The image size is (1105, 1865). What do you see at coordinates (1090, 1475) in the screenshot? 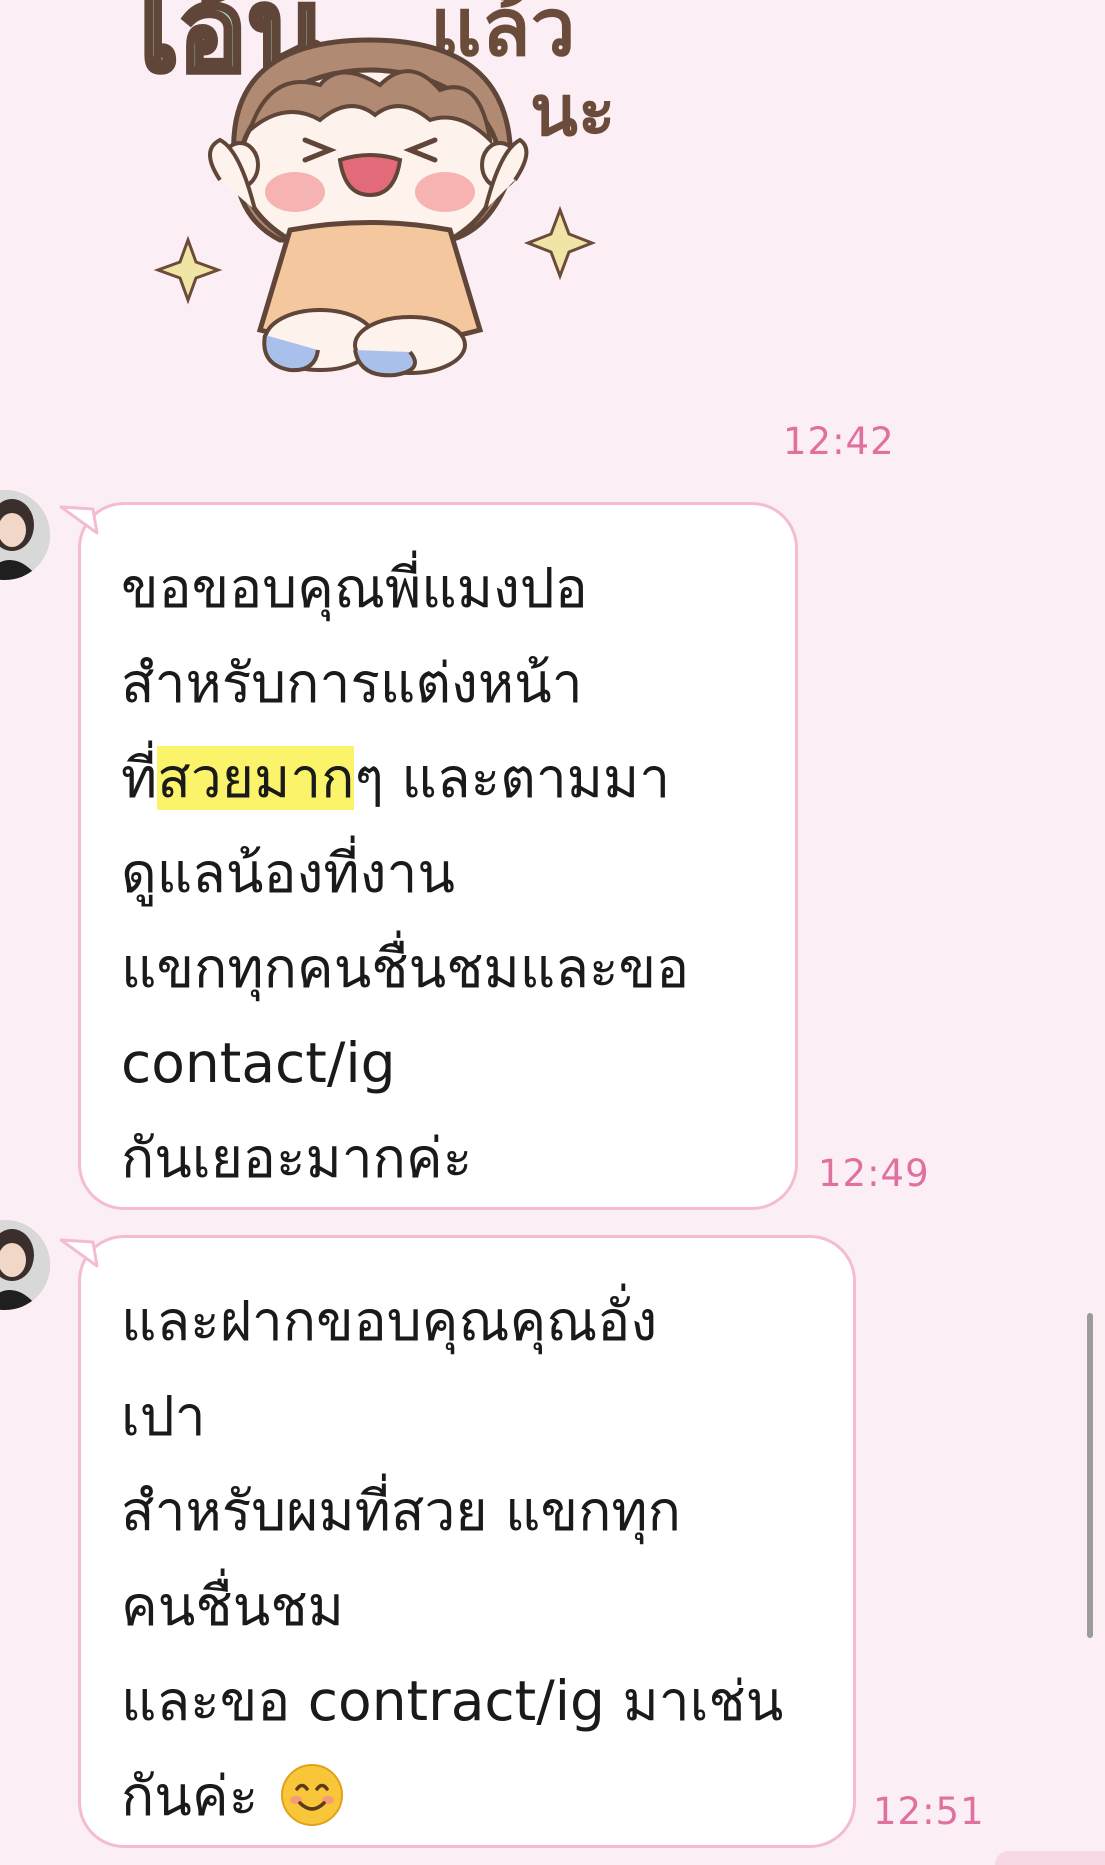
I see `scrollbar` at bounding box center [1090, 1475].